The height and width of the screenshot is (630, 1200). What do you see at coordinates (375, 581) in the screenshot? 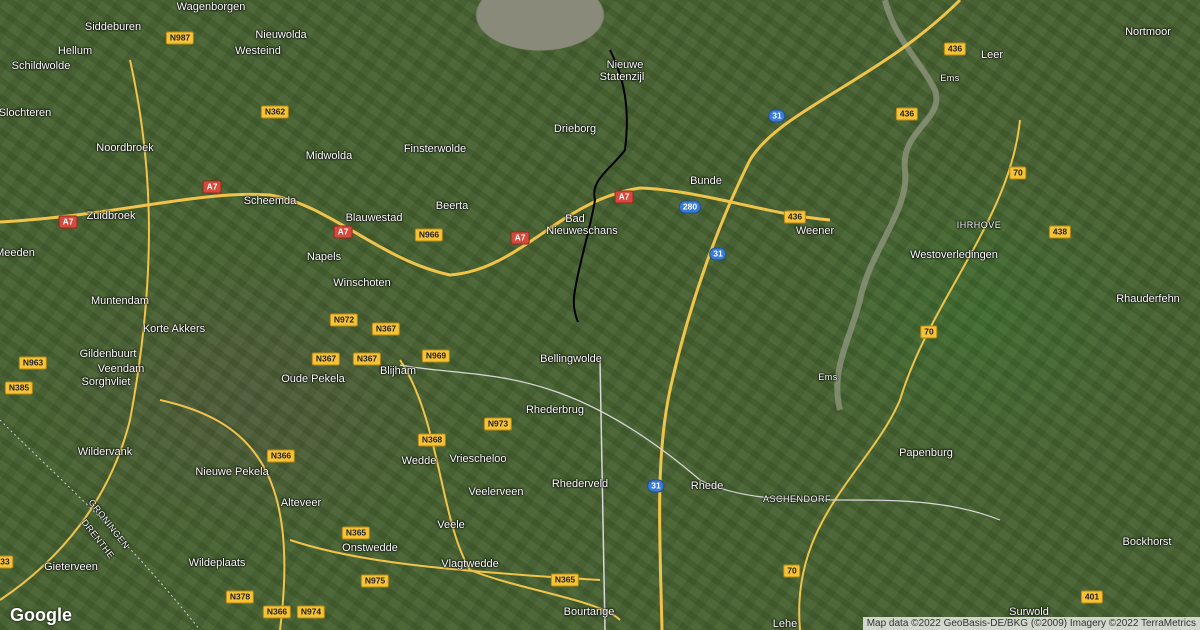
I see `road-shield: N975` at bounding box center [375, 581].